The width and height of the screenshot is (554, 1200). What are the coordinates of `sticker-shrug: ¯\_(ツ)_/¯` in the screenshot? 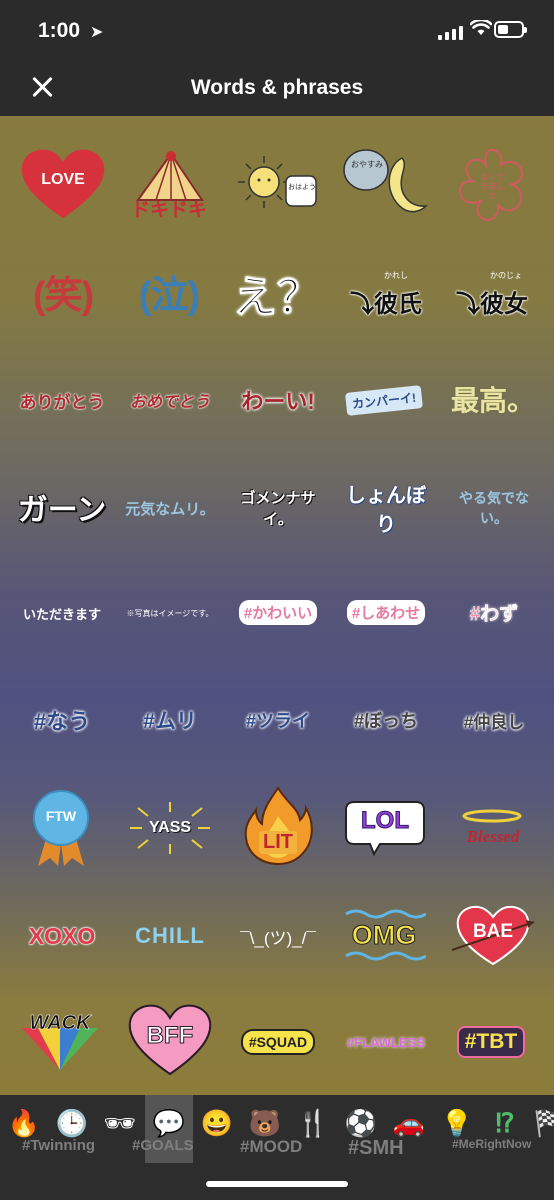 It's located at (278, 936).